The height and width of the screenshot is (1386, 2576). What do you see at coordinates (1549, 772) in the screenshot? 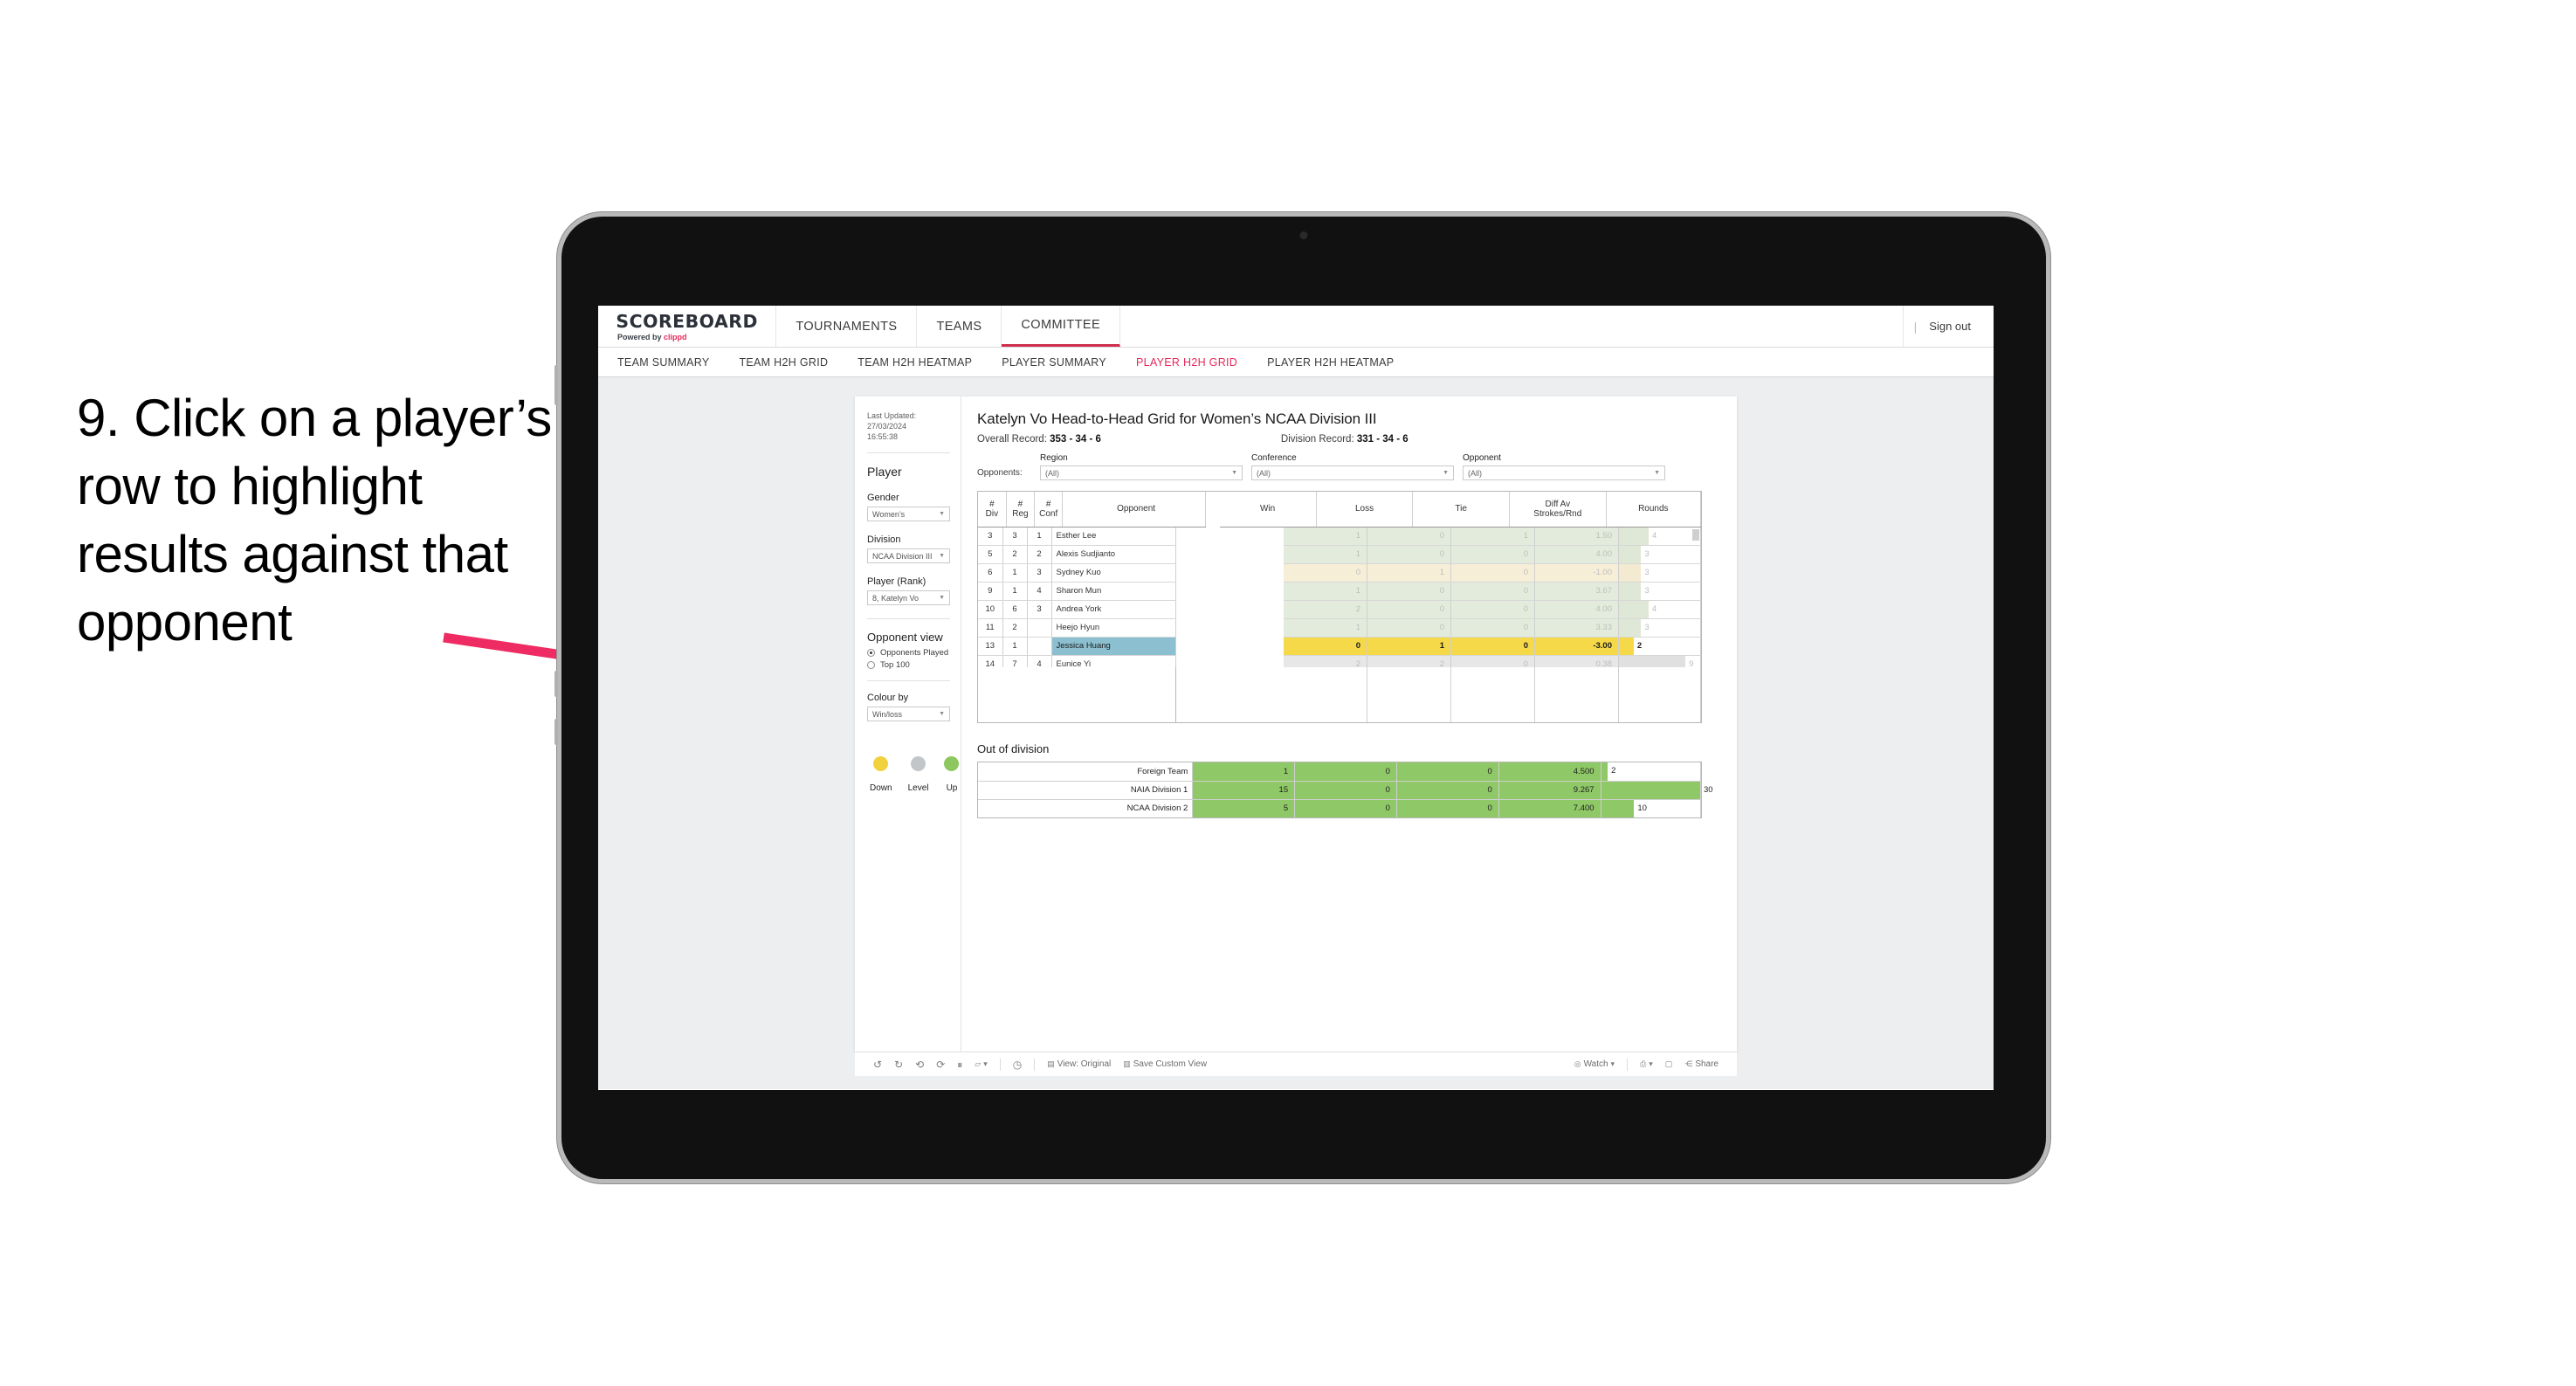
I see `ood-diff: 4.500` at bounding box center [1549, 772].